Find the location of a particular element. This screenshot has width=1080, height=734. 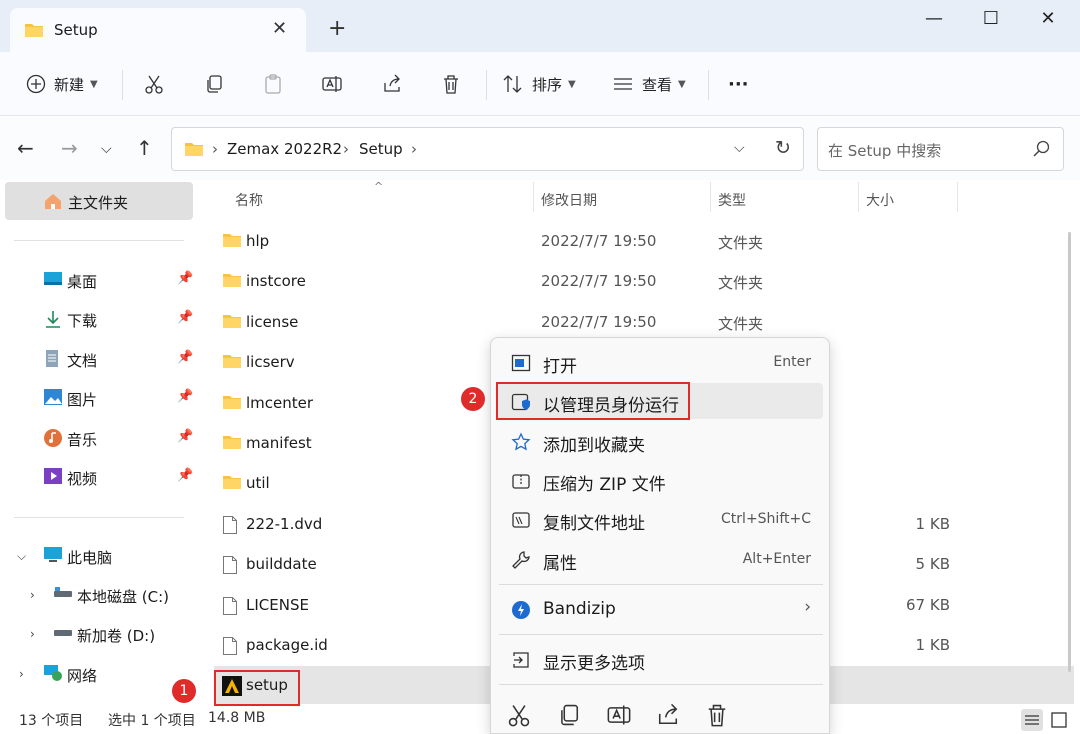

view-button: 查看 ▼ is located at coordinates (649, 84).